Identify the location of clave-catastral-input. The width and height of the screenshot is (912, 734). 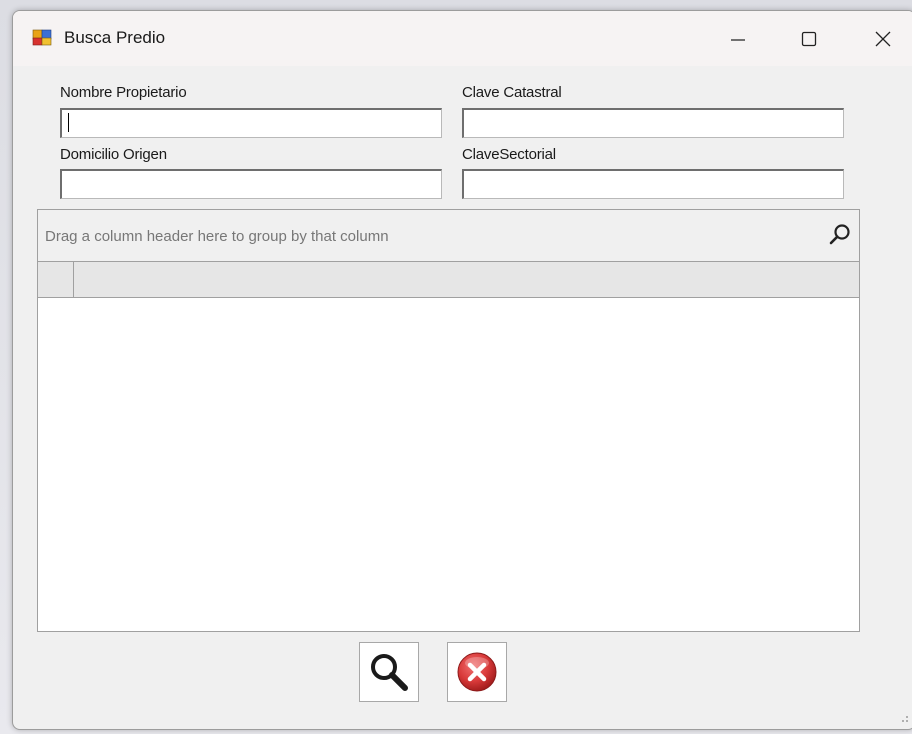
(653, 123).